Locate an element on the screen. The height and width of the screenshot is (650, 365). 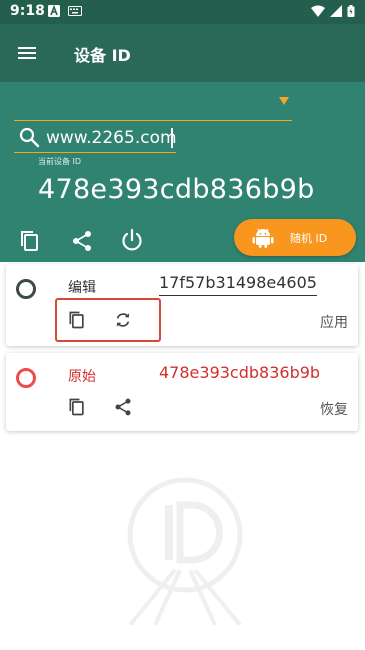
edit-id-card: 编辑 17f57b31498e4605 应用 is located at coordinates (182, 305).